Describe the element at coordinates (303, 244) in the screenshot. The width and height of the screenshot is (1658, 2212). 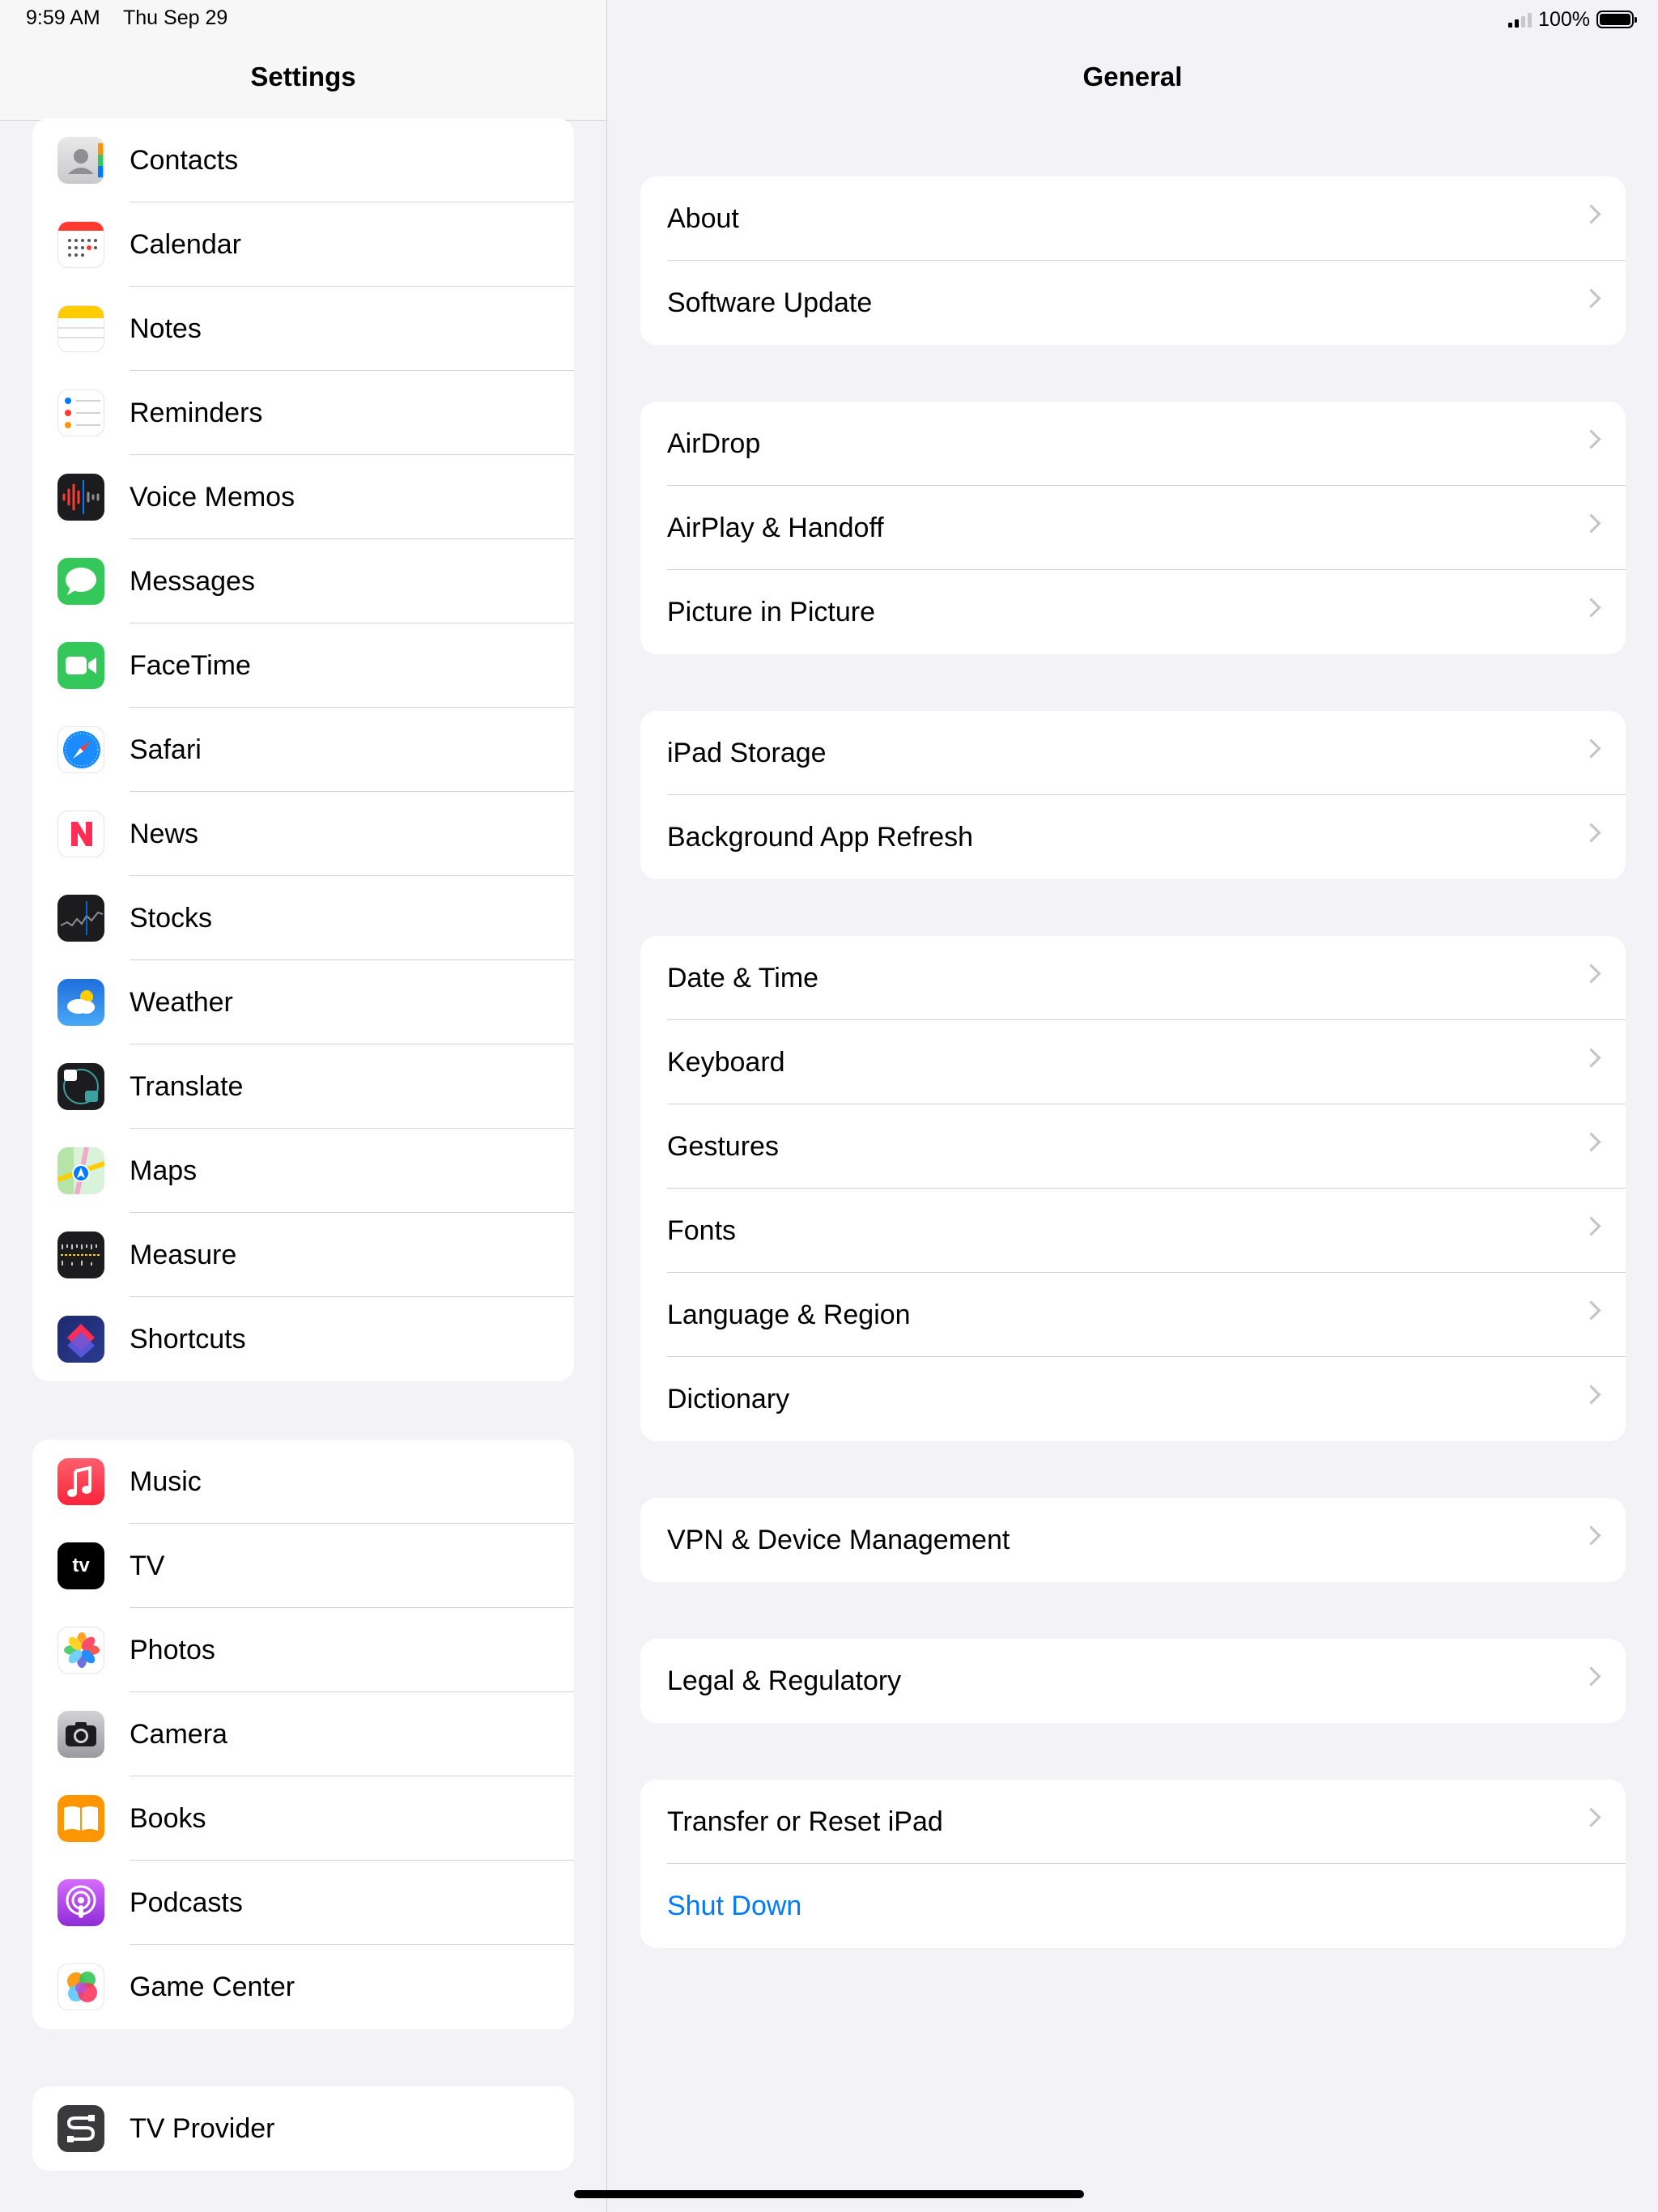
I see `sidebar-item-calendar: Calendar` at that location.